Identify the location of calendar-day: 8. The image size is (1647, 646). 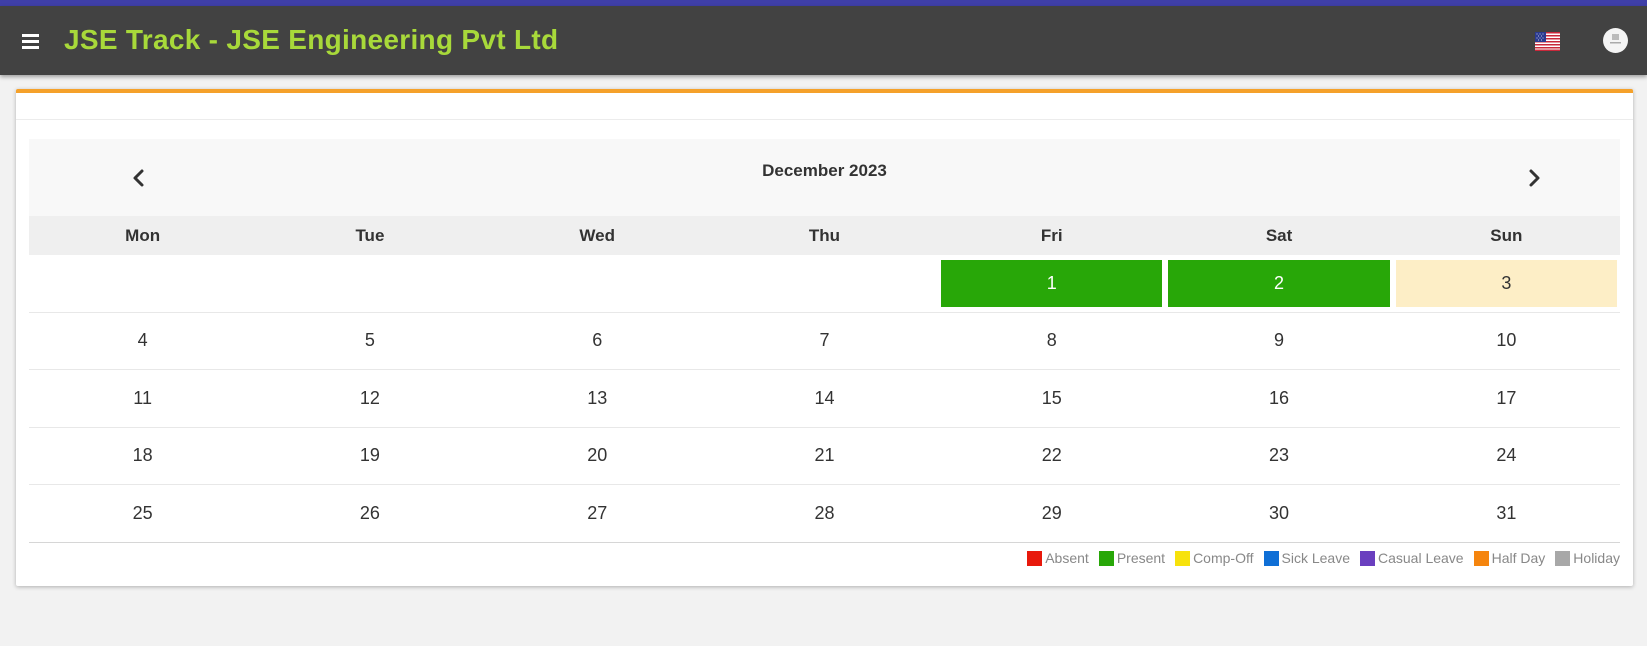
(1051, 341).